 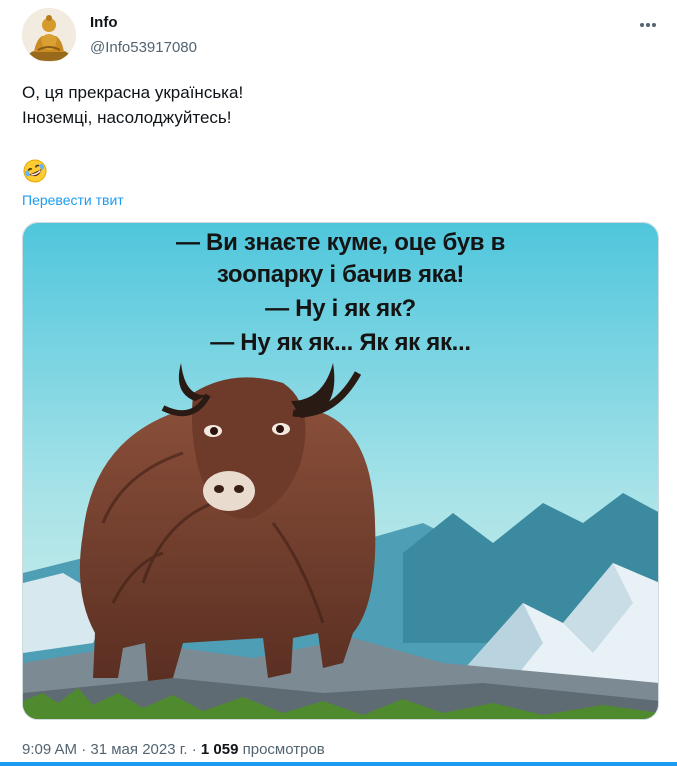 I want to click on views-count: 1 059, so click(x=219, y=749).